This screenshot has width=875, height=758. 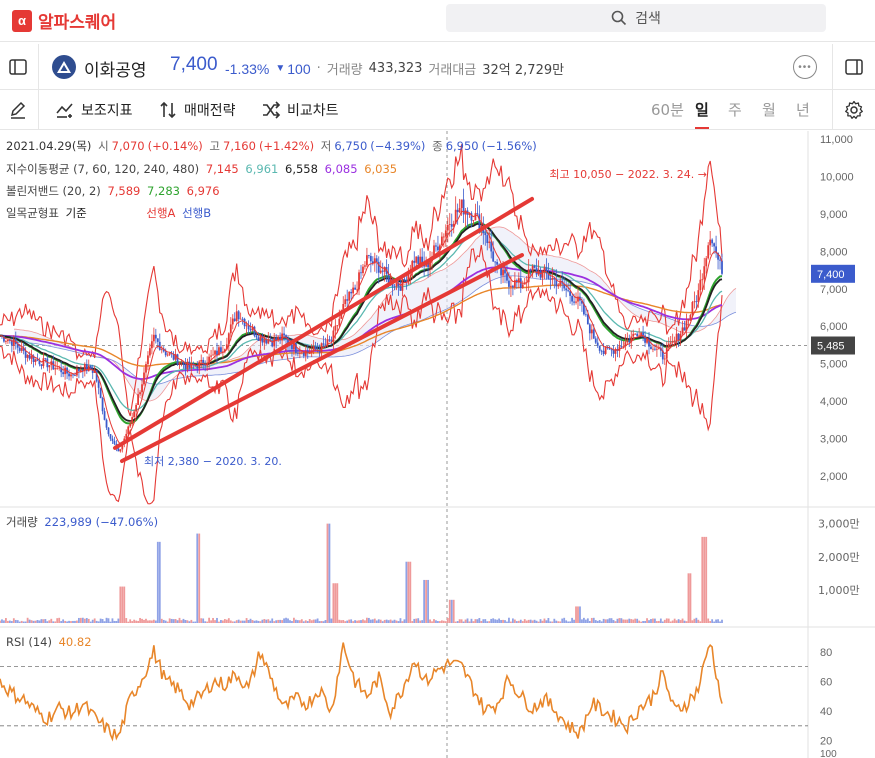 I want to click on sidebar-toggle-left-button, so click(x=18, y=67).